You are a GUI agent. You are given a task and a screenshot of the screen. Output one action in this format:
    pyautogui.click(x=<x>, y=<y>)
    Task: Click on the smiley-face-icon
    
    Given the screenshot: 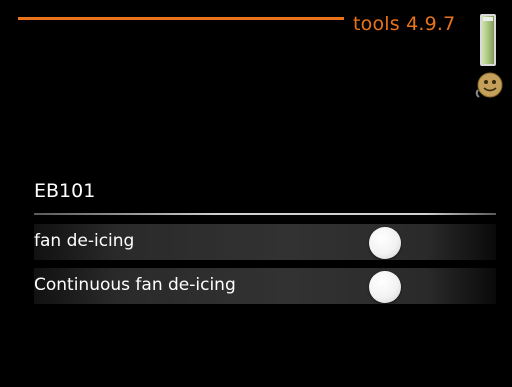 What is the action you would take?
    pyautogui.click(x=489, y=85)
    